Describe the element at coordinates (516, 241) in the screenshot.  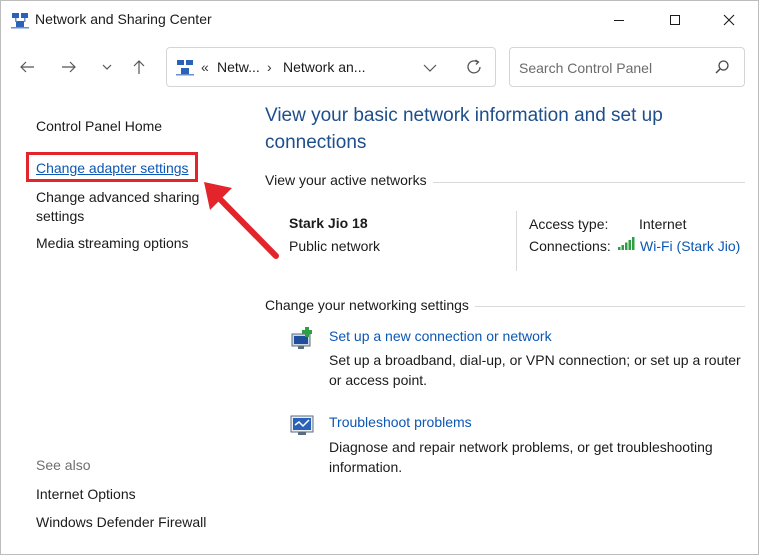
I see `divider` at that location.